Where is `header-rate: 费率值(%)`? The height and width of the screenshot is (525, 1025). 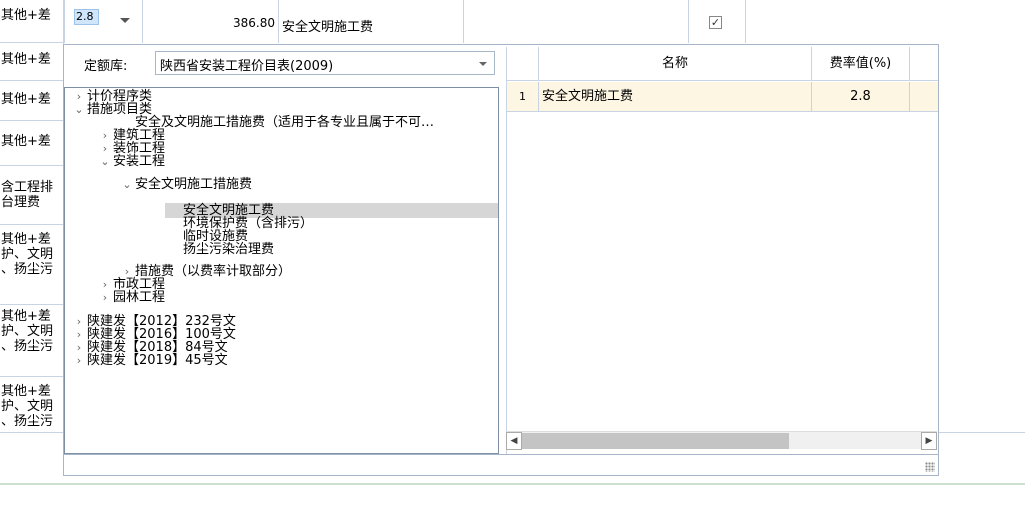 header-rate: 费率值(%) is located at coordinates (861, 64).